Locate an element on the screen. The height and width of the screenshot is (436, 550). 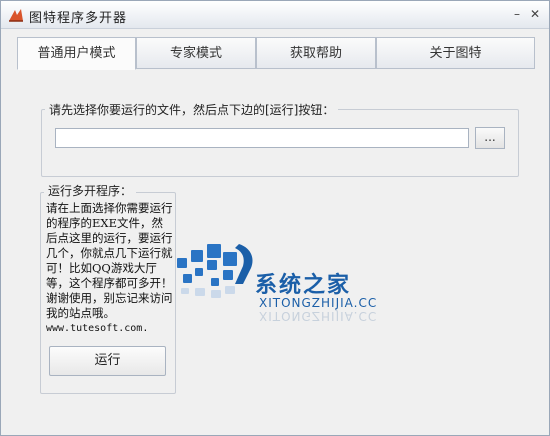
tab-about: 关于图特 is located at coordinates (455, 53).